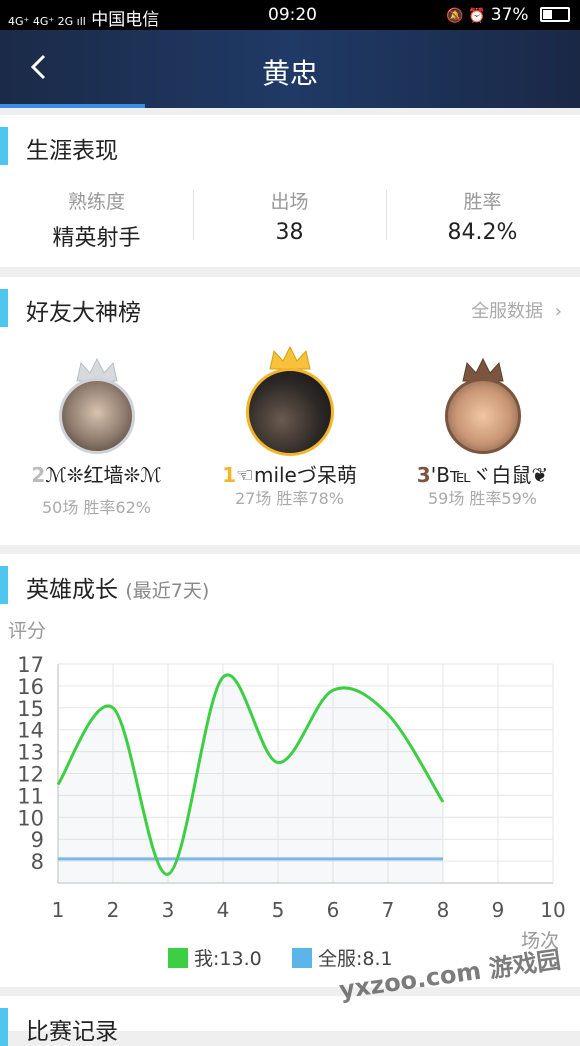  What do you see at coordinates (37, 840) in the screenshot?
I see `y-tick-label: 9` at bounding box center [37, 840].